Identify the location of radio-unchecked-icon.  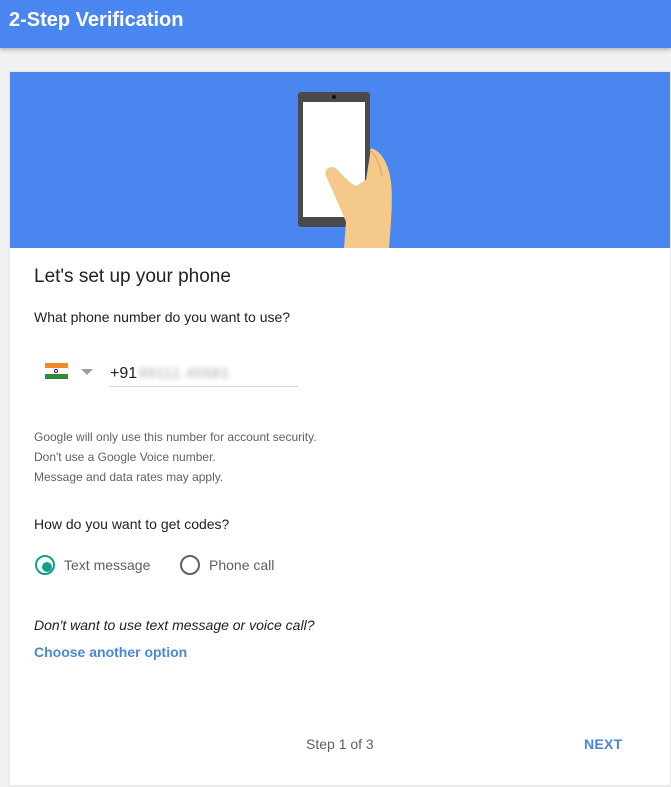
(190, 565).